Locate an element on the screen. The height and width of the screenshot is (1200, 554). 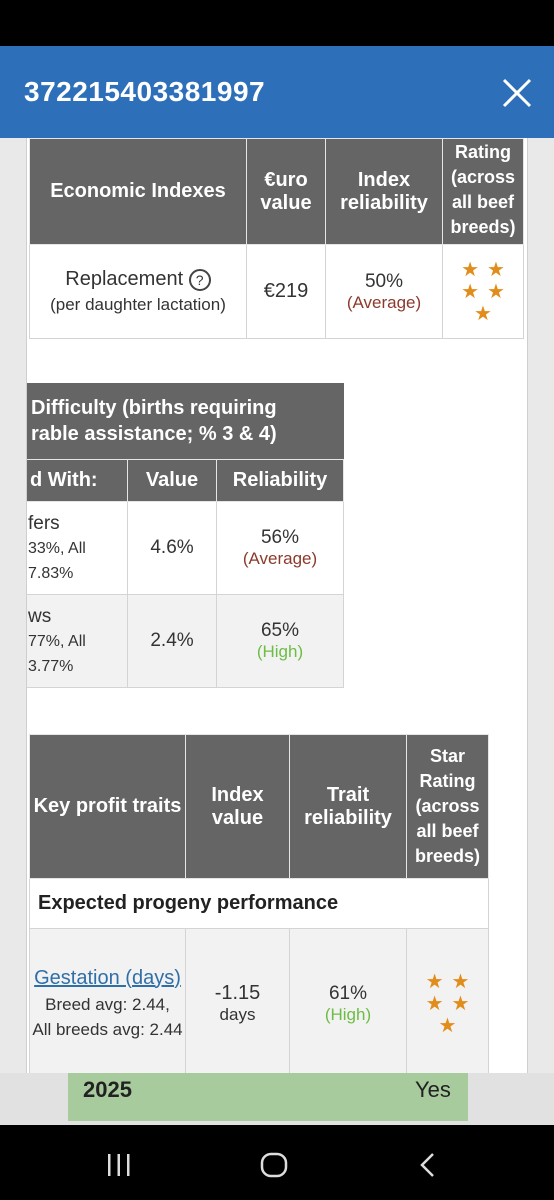
heifers-reliability: 56% (Average) is located at coordinates (280, 548).